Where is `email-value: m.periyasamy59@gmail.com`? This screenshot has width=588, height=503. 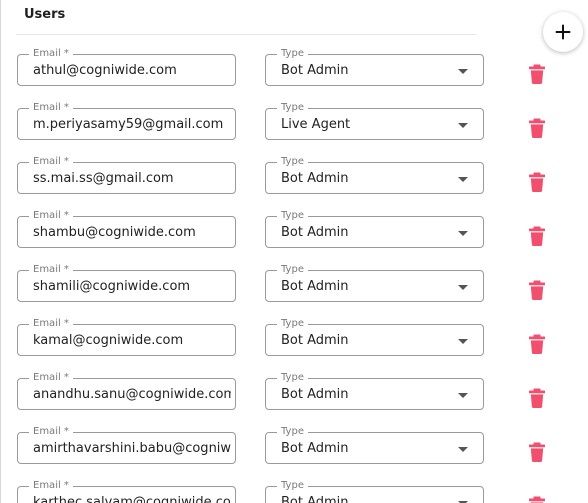
email-value: m.periyasamy59@gmail.com is located at coordinates (128, 124).